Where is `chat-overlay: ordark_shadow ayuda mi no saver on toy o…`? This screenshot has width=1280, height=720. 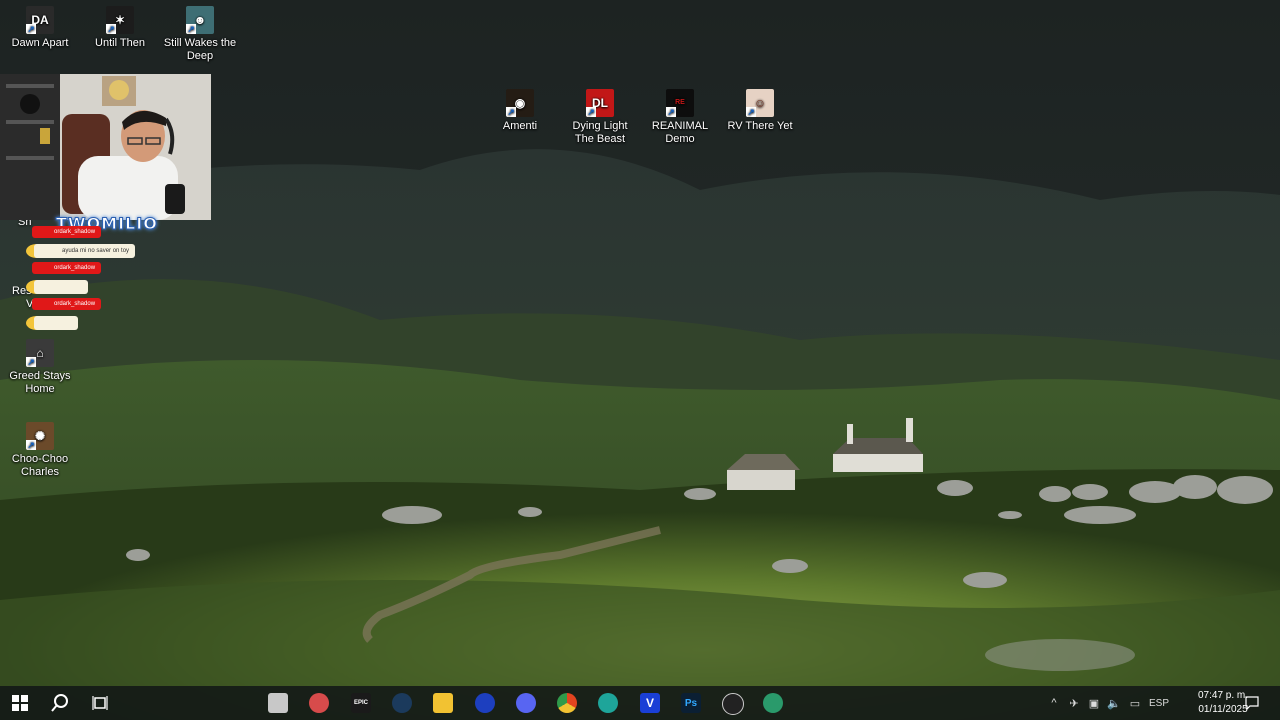 chat-overlay: ordark_shadow ayuda mi no saver on toy o… is located at coordinates (91, 280).